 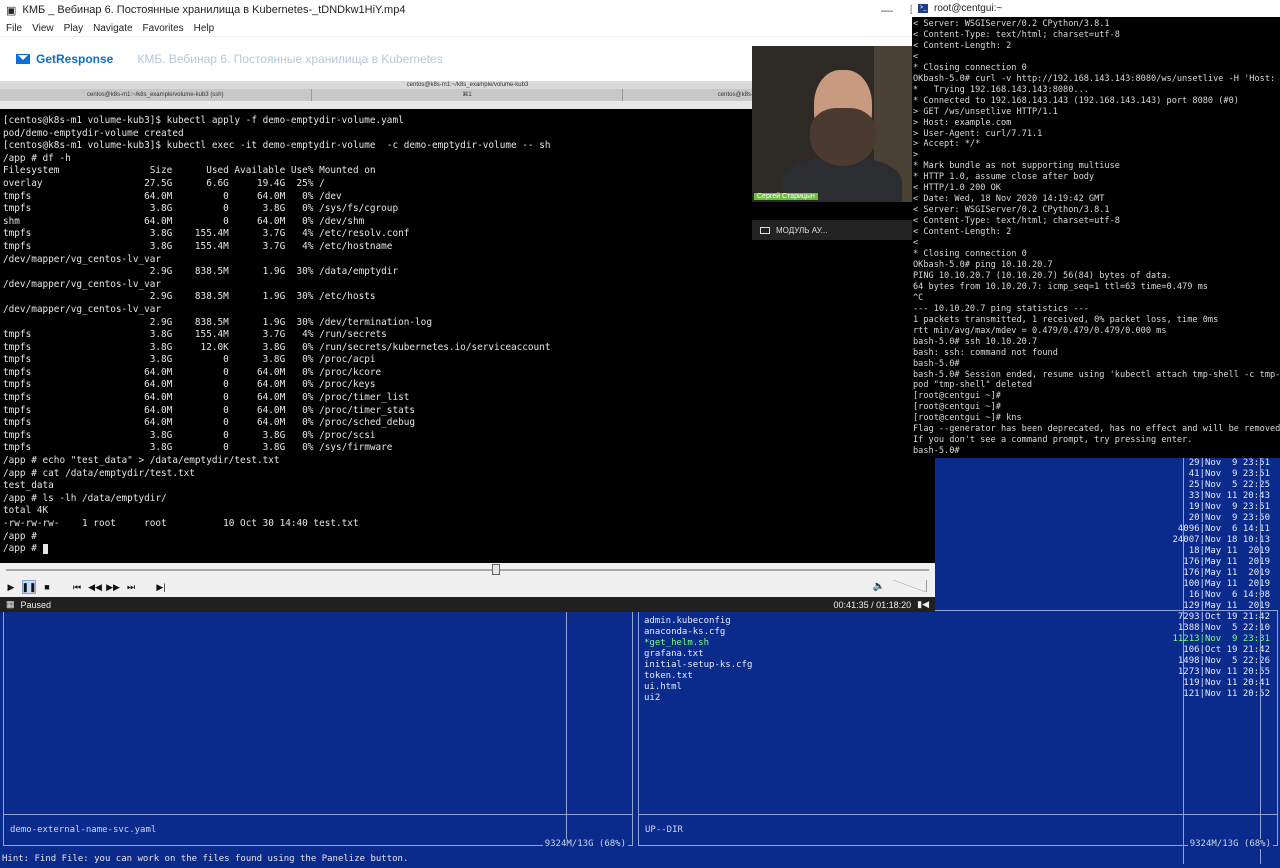 I want to click on minimize-icon: —, so click(x=887, y=10).